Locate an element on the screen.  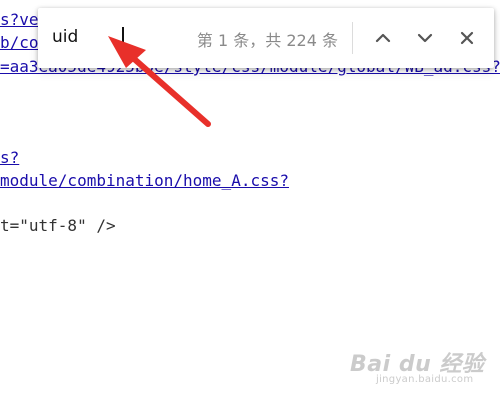
baidu-jingyan-watermark: Bai du 经验 jingyan.baidu.com is located at coordinates (420, 368).